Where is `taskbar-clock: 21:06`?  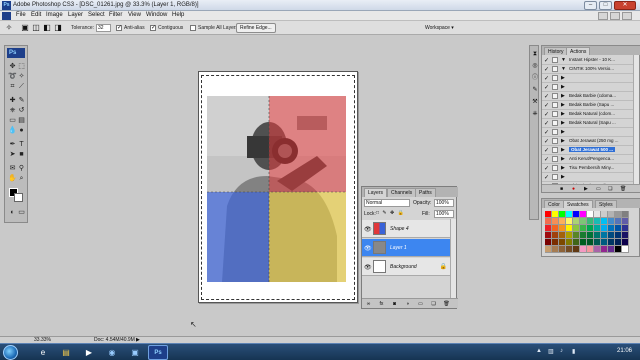
taskbar-clock: 21:06 is located at coordinates (624, 351).